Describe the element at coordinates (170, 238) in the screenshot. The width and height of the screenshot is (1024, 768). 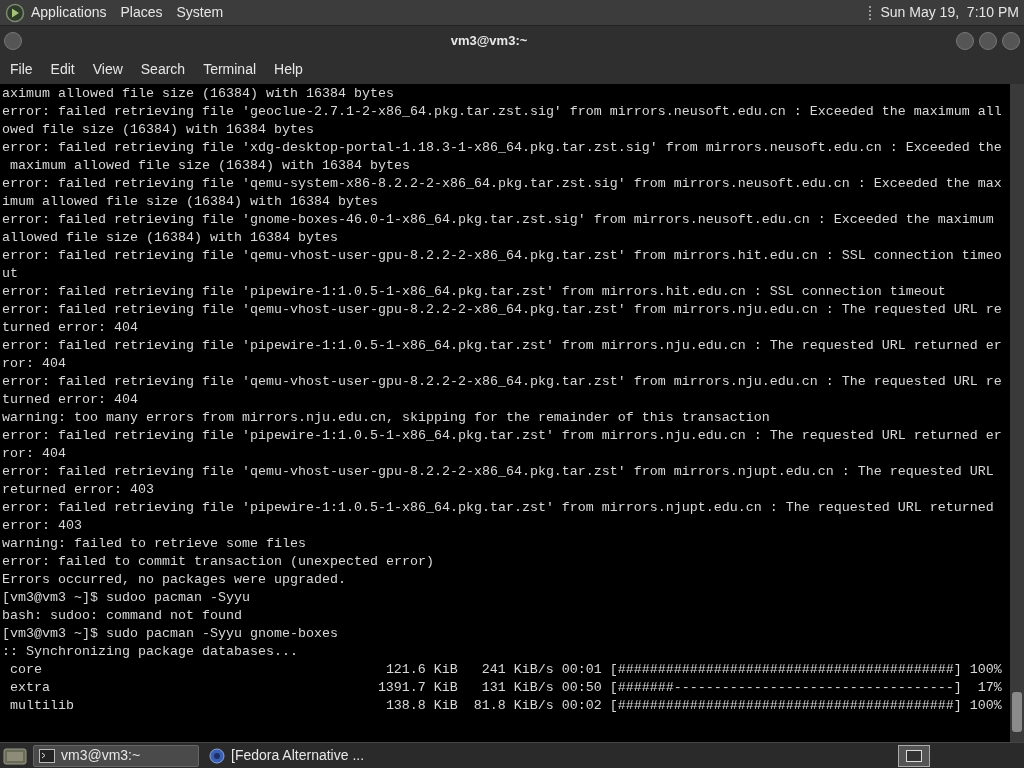
I see `terminal-line: allowed file size (16384) with 16384 bytes` at that location.